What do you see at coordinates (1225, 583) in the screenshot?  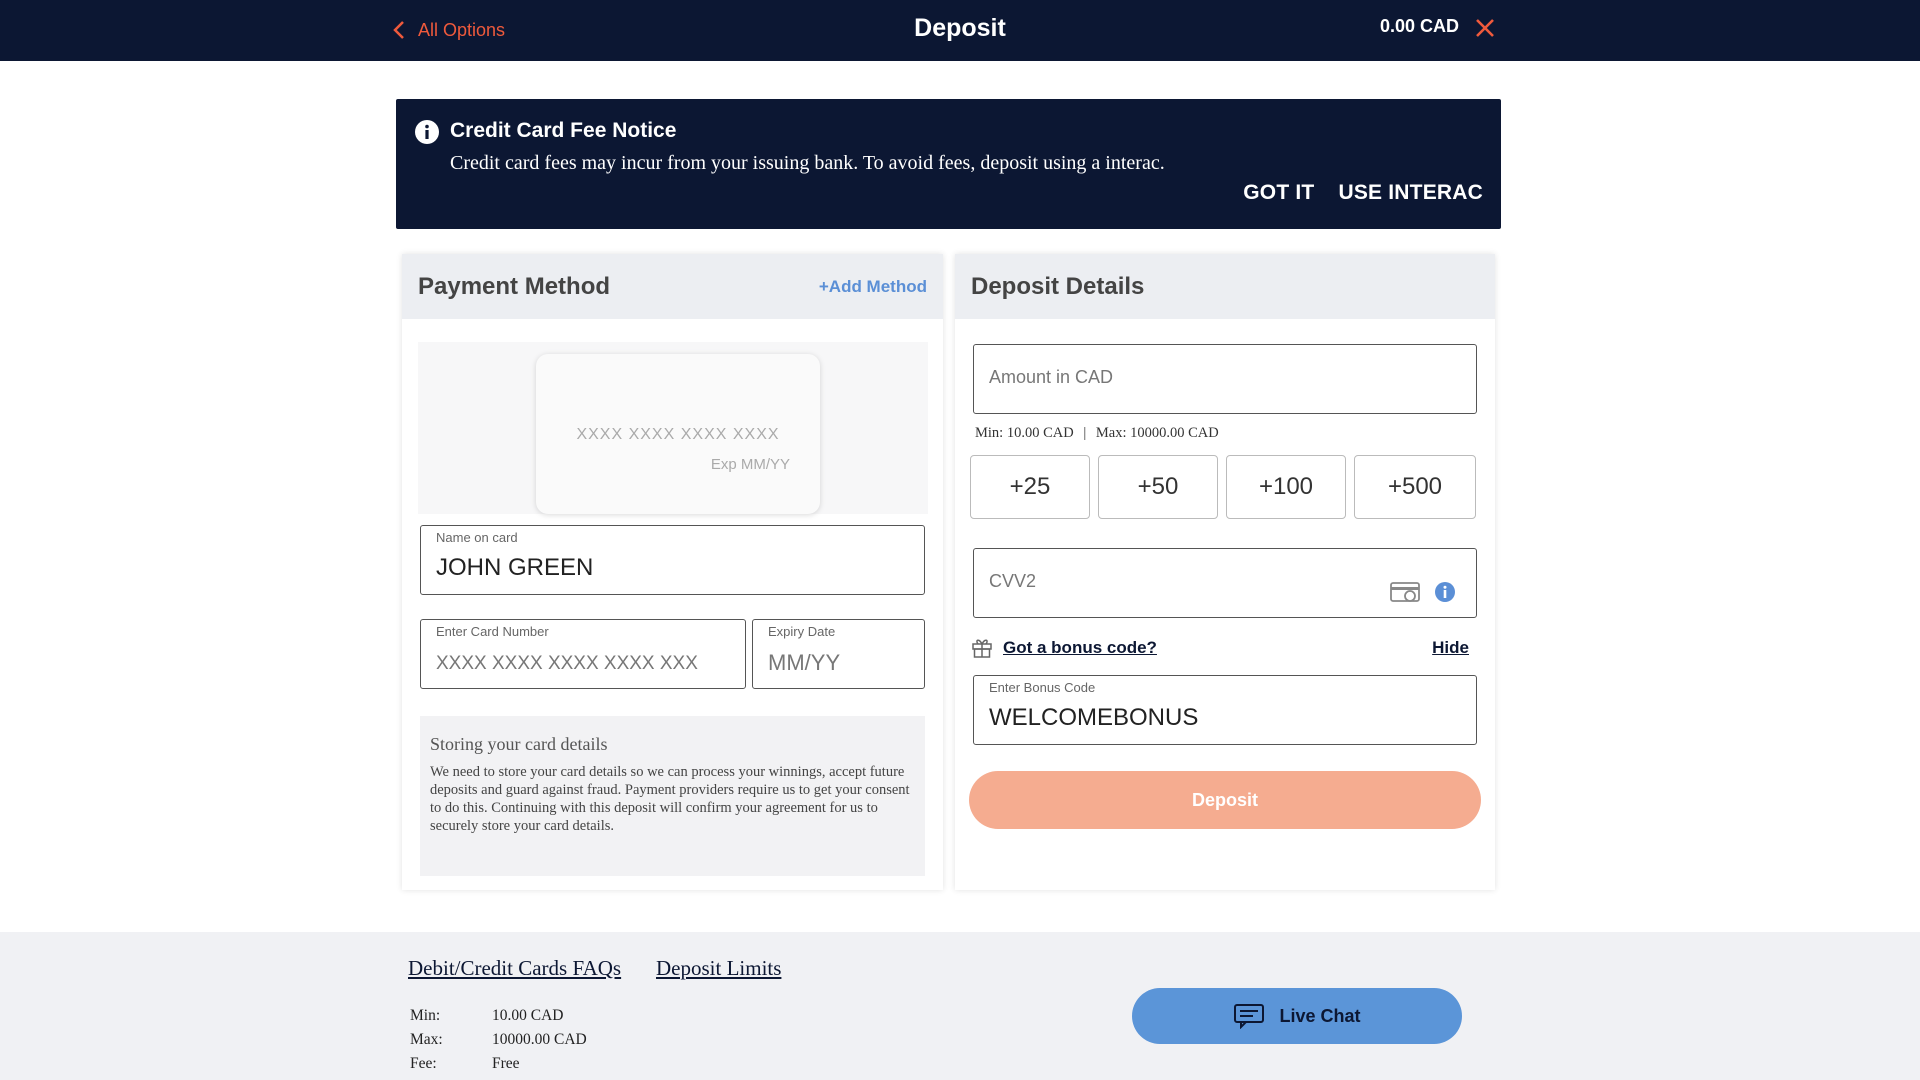 I see `cvv-input: CVV2` at bounding box center [1225, 583].